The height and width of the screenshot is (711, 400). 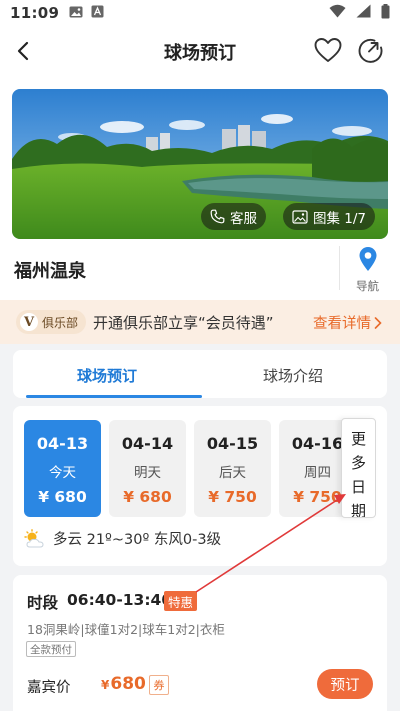 I want to click on view-details-link: 查看详情, so click(x=347, y=322).